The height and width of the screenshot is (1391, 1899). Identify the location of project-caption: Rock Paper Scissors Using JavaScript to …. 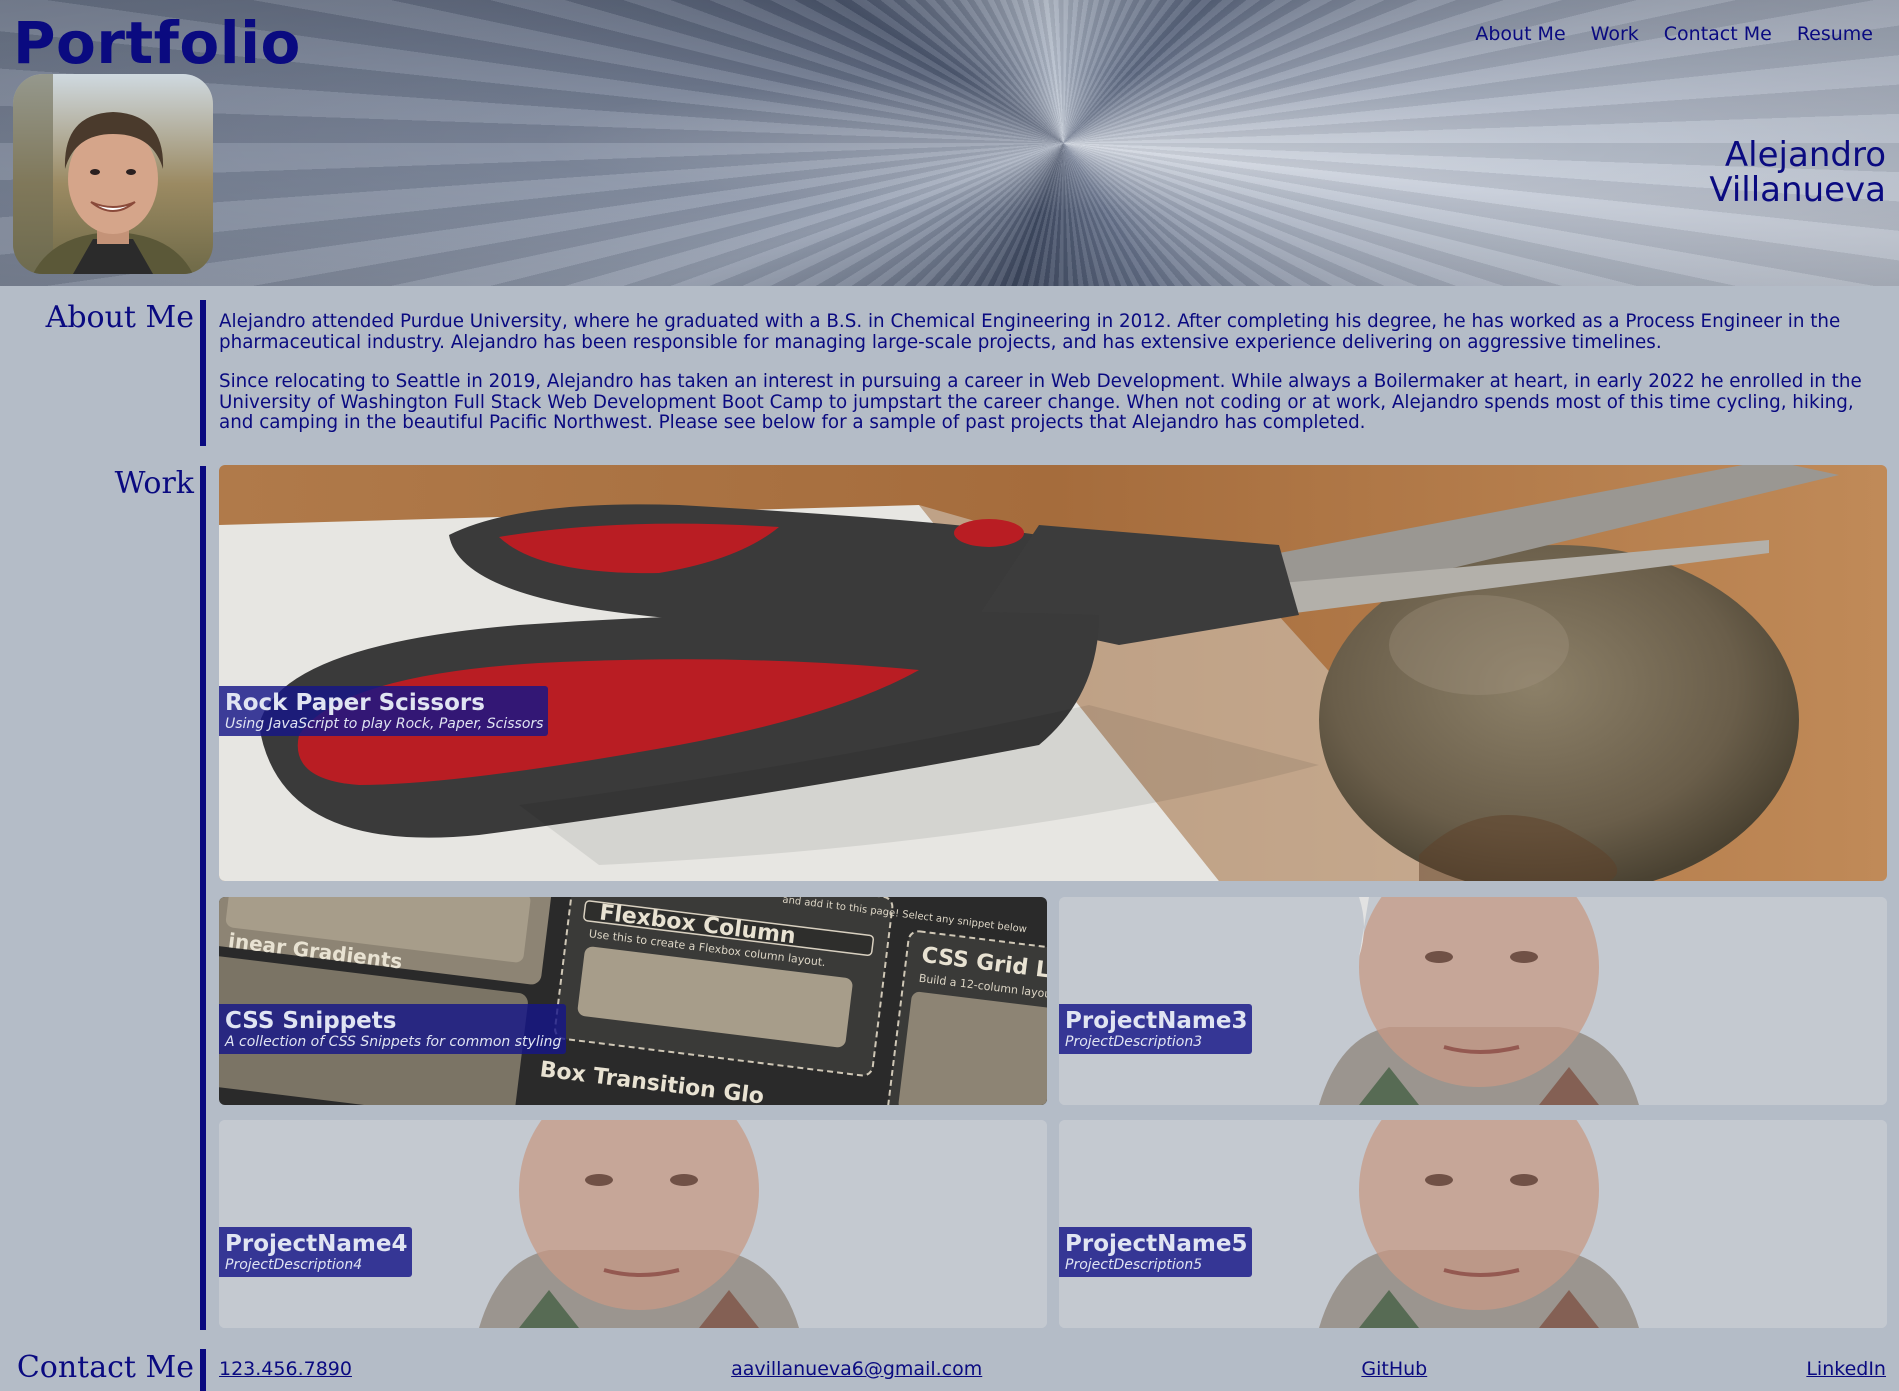
(384, 711).